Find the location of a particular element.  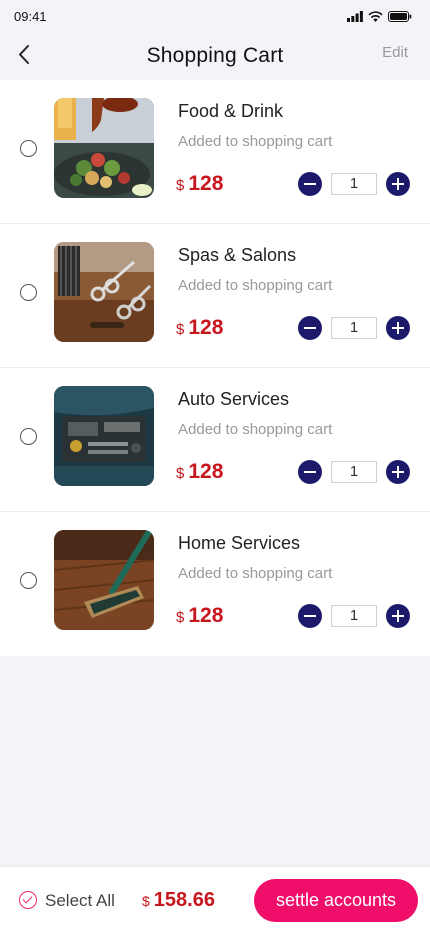

page-title: Shopping Cart is located at coordinates (215, 55).